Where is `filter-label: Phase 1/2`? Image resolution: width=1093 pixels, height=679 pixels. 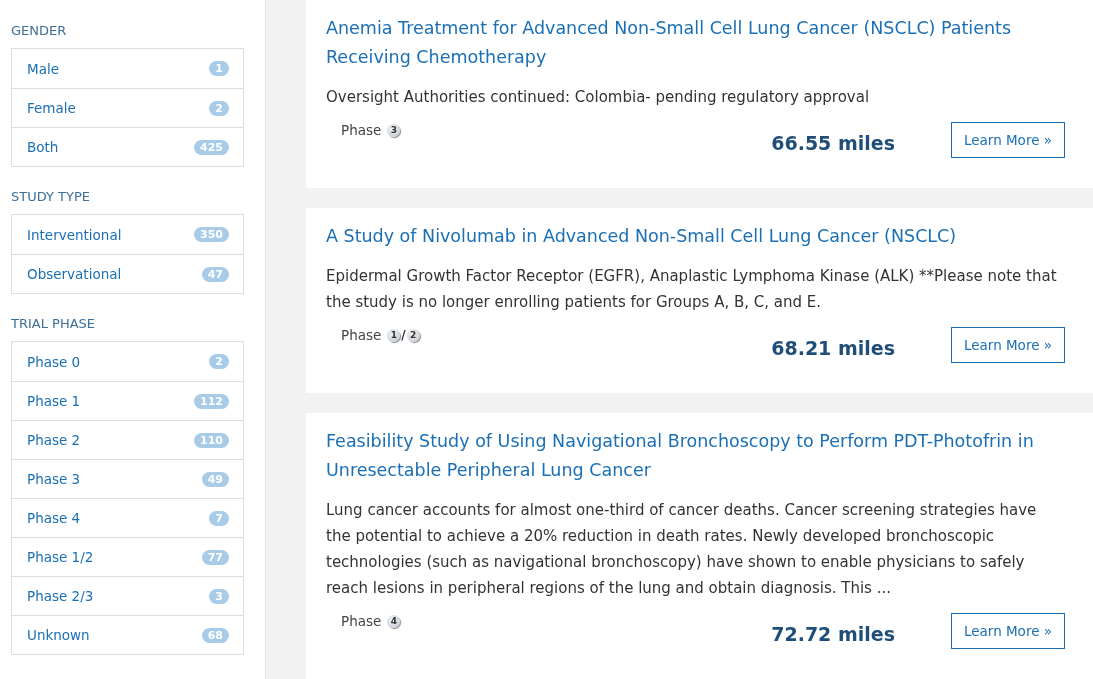
filter-label: Phase 1/2 is located at coordinates (60, 557).